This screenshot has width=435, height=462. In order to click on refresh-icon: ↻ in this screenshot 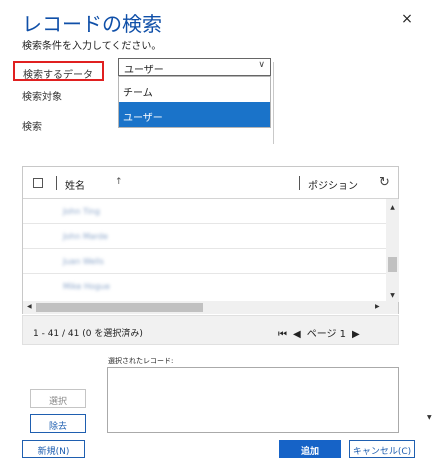, I will do `click(384, 182)`.